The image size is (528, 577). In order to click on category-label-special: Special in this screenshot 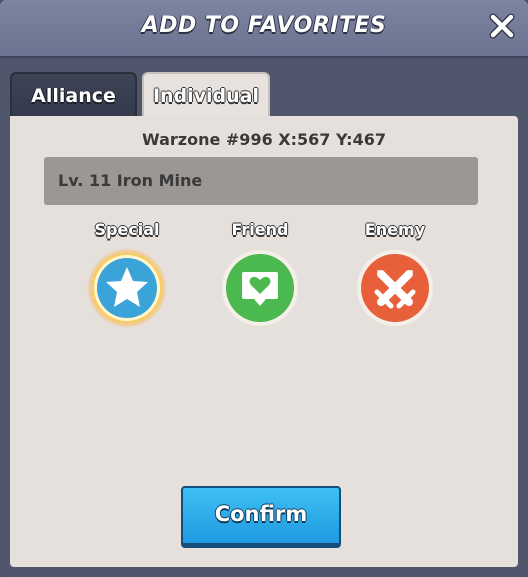, I will do `click(127, 229)`.